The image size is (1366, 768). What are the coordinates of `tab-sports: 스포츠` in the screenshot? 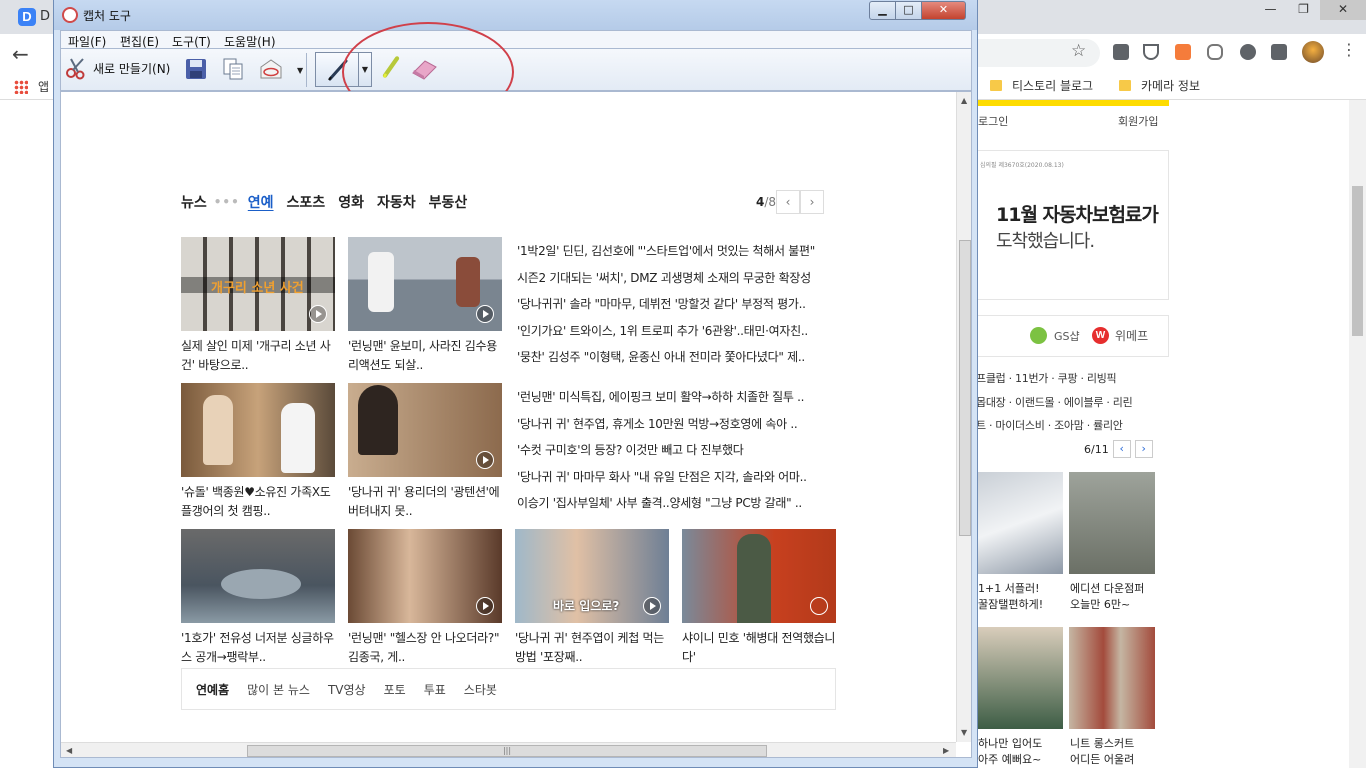 It's located at (306, 202).